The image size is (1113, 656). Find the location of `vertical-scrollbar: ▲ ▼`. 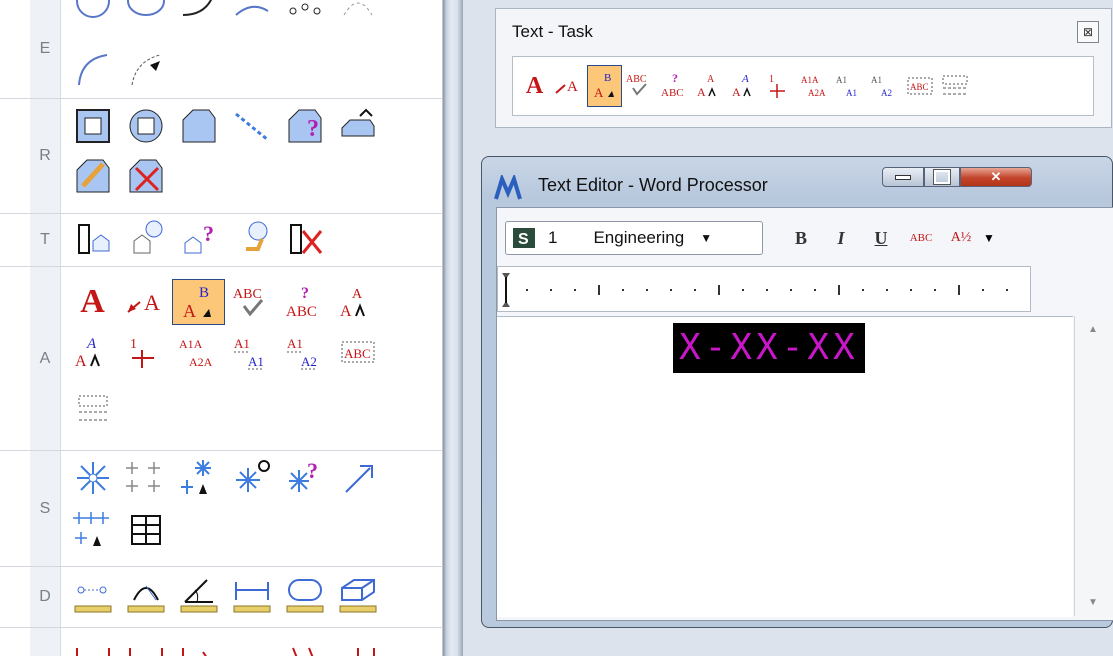

vertical-scrollbar: ▲ ▼ is located at coordinates (1093, 466).